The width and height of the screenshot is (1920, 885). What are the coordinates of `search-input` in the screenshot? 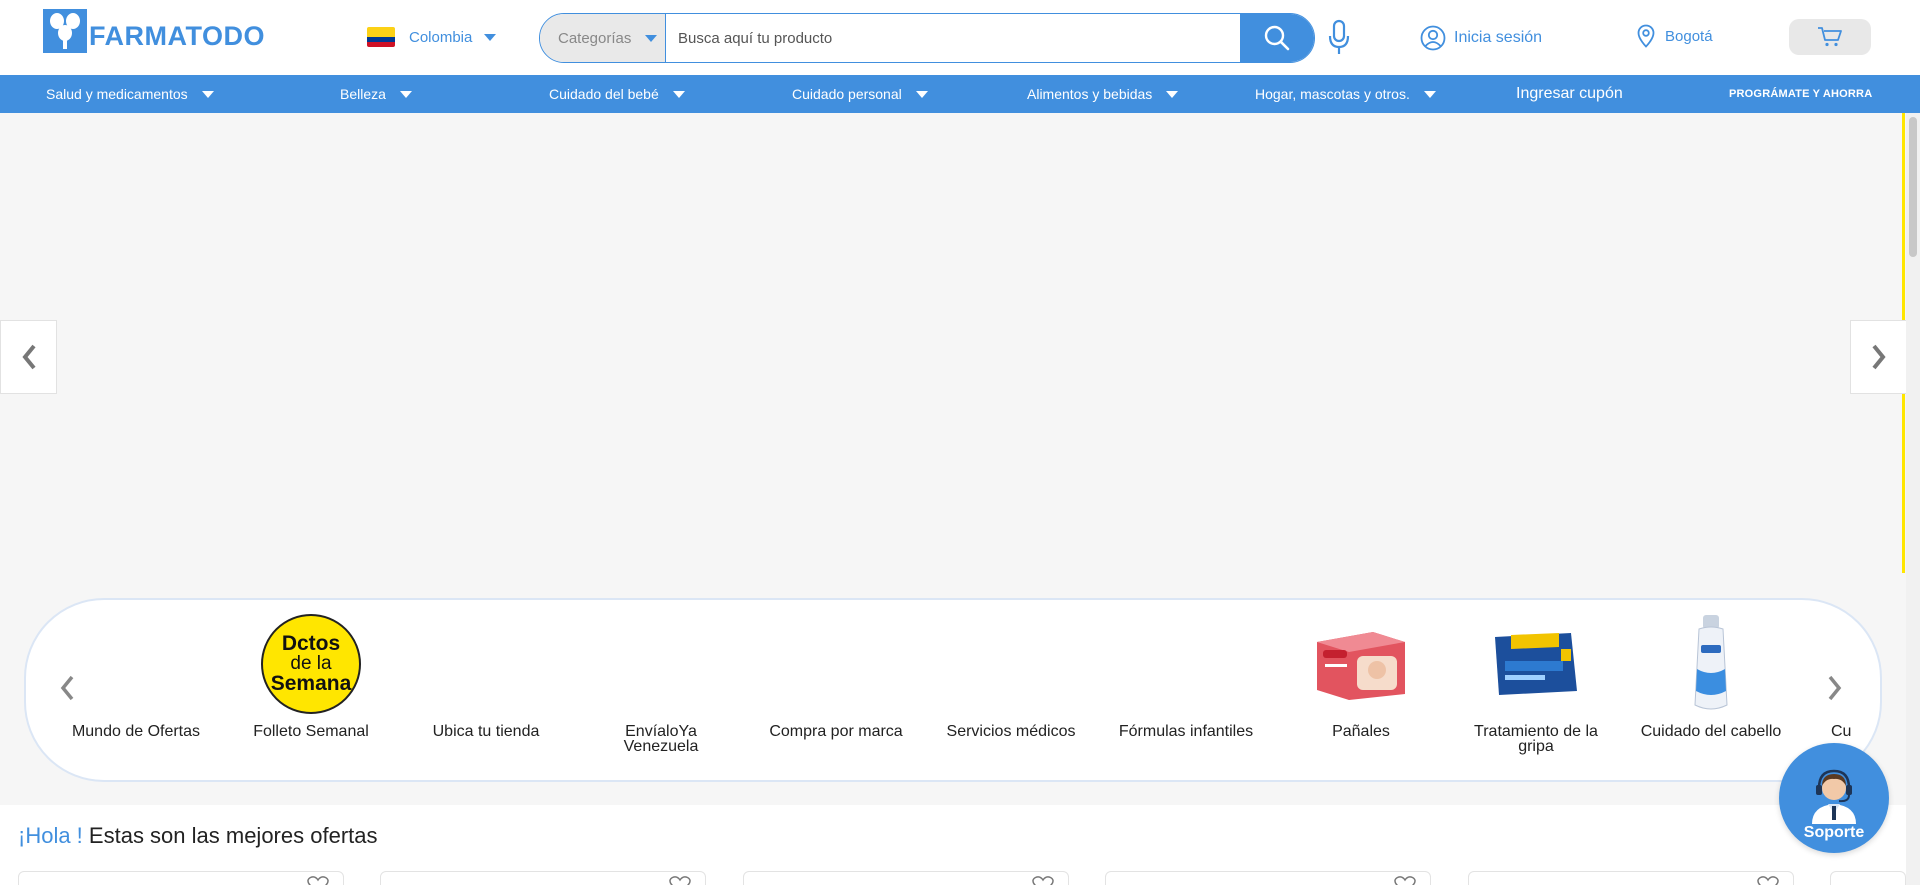 It's located at (953, 38).